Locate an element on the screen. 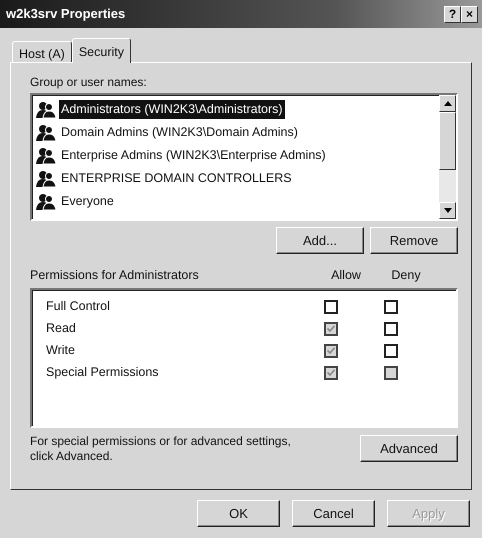 The width and height of the screenshot is (482, 538). tab: Security is located at coordinates (101, 50).